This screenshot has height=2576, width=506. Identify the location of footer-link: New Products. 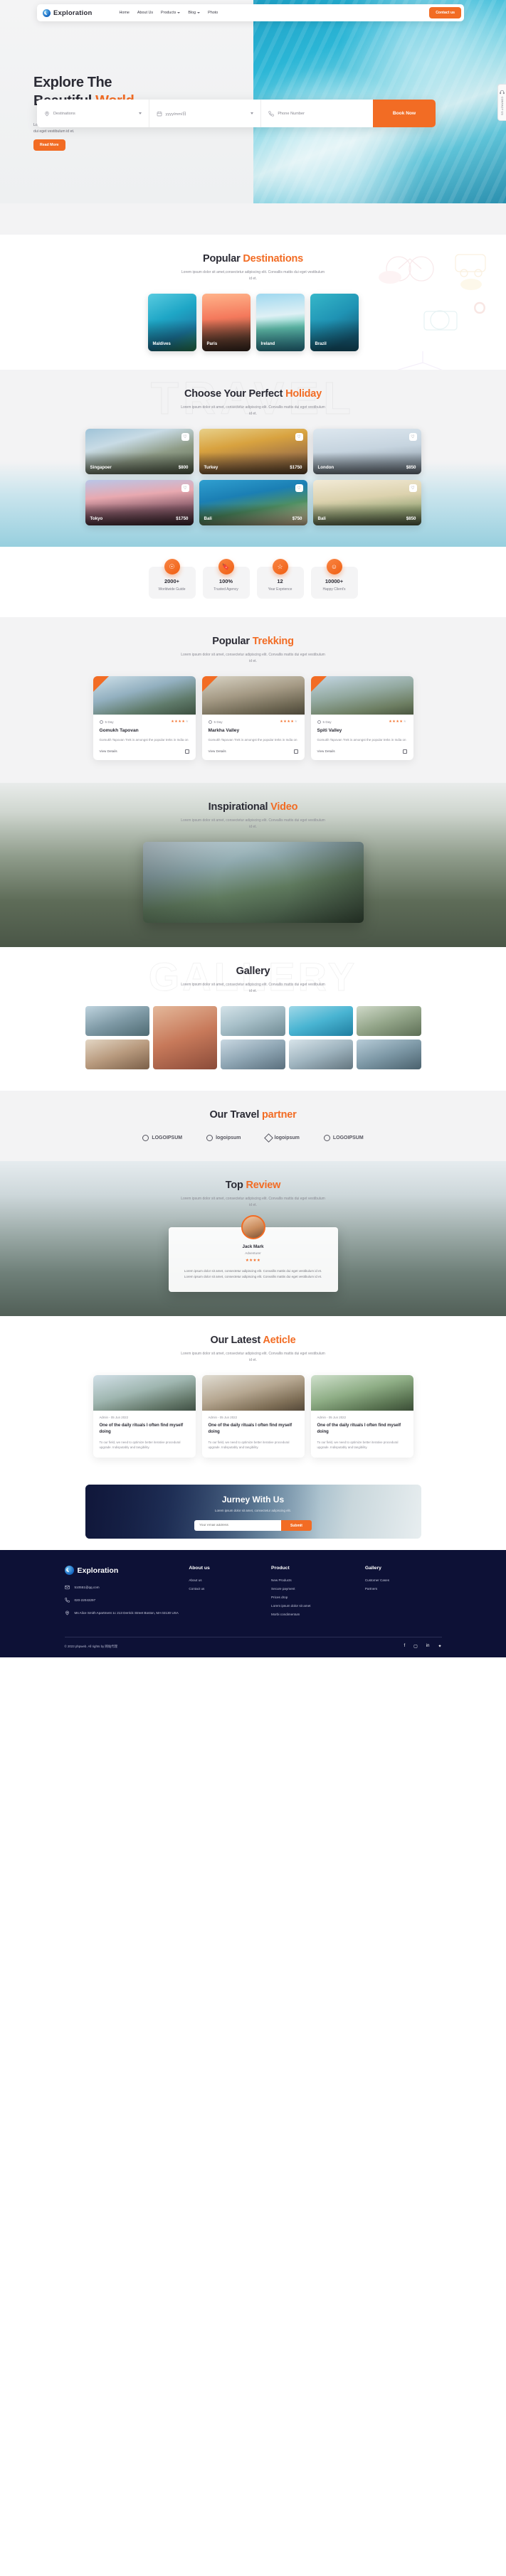
(315, 1580).